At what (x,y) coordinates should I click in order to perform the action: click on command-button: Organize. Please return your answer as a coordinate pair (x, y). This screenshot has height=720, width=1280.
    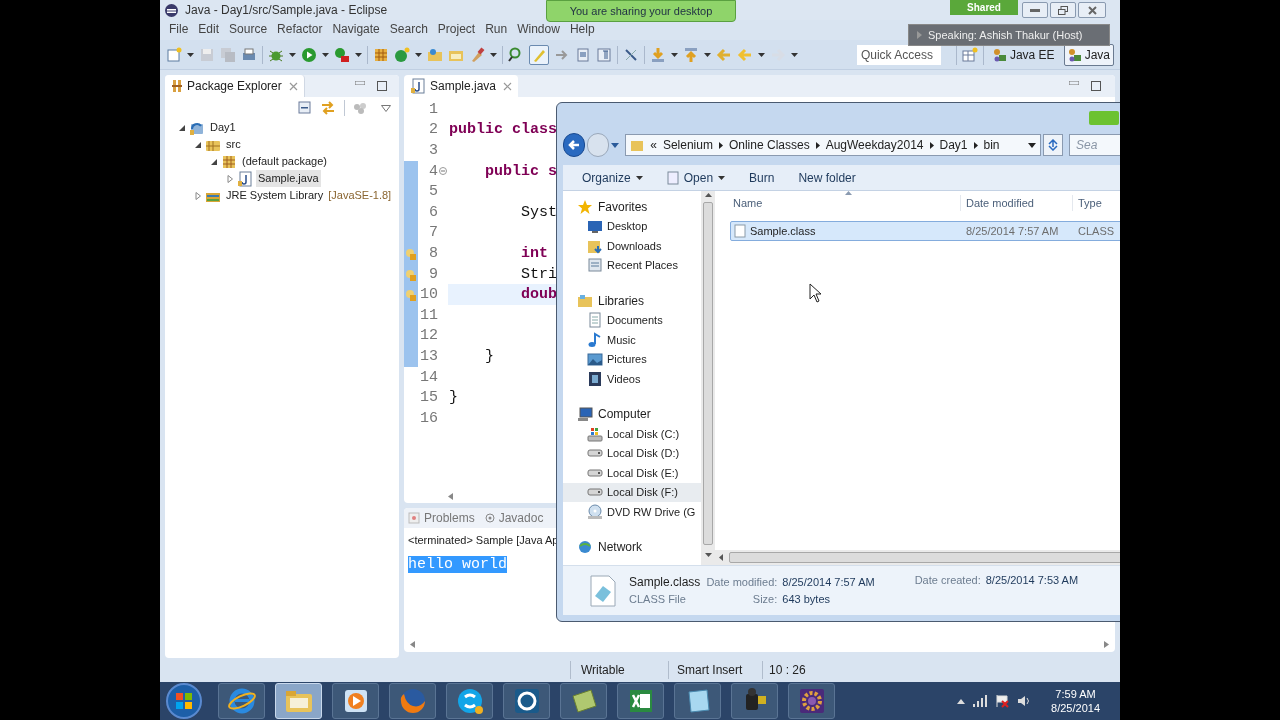
    Looking at the image, I should click on (612, 177).